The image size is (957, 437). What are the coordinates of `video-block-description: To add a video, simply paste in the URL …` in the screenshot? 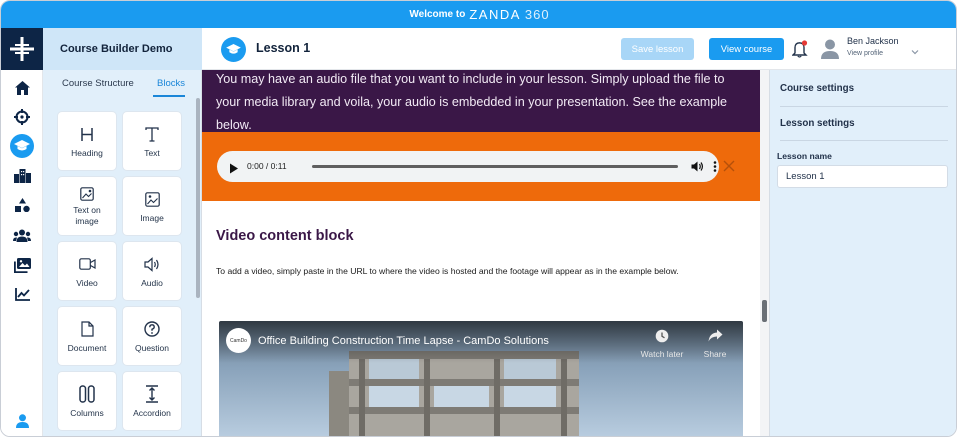 It's located at (447, 271).